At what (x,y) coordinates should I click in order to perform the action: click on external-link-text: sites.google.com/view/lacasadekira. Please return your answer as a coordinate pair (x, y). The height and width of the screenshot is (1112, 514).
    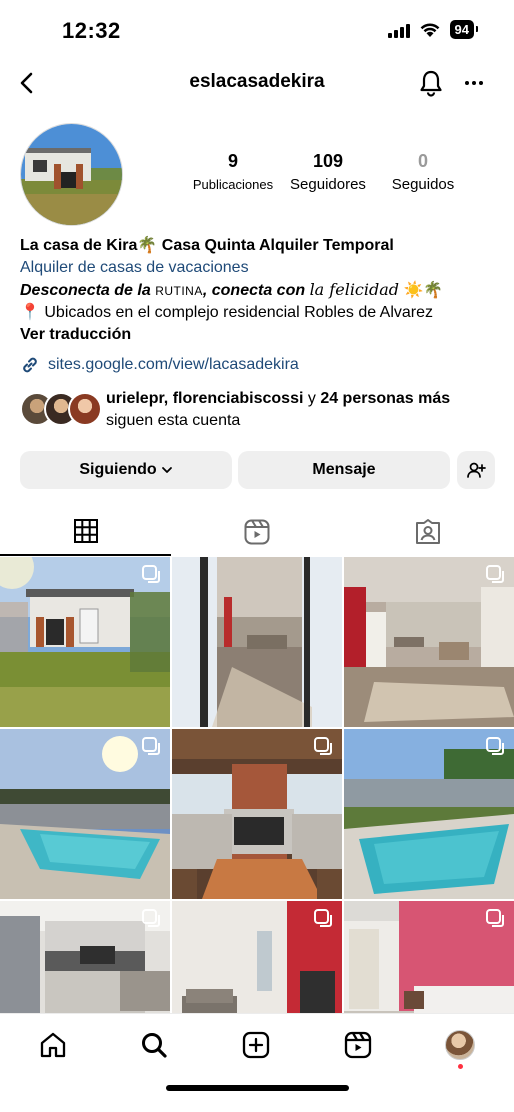
    Looking at the image, I should click on (173, 364).